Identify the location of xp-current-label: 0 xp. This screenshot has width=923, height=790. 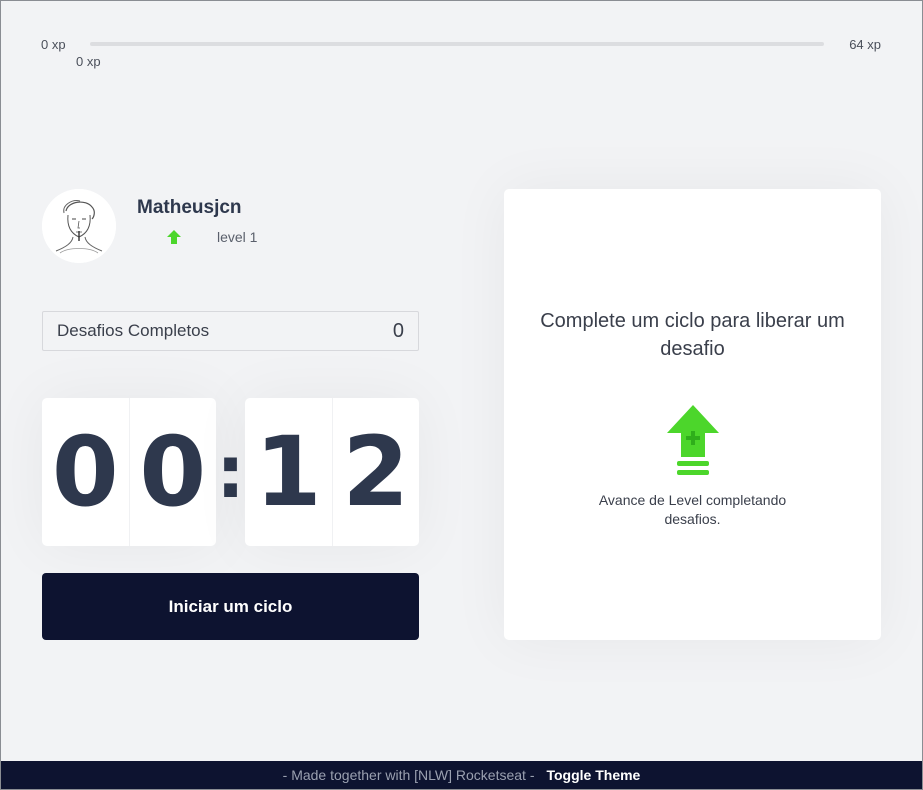
(88, 61).